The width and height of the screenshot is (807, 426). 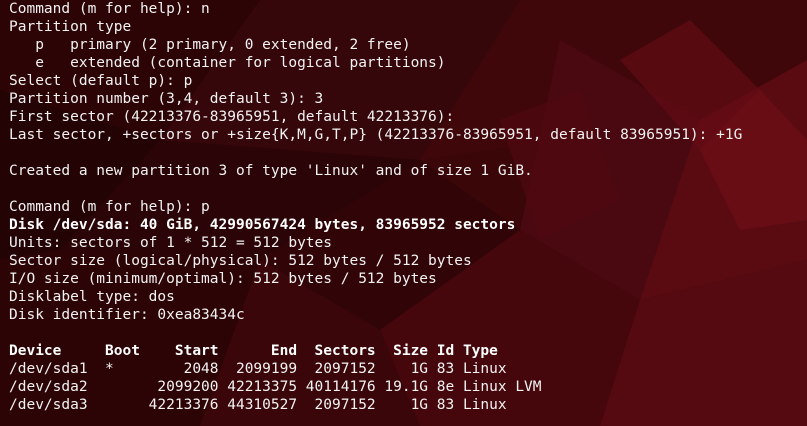 I want to click on terminal-line: Select (default p): p, so click(x=101, y=81).